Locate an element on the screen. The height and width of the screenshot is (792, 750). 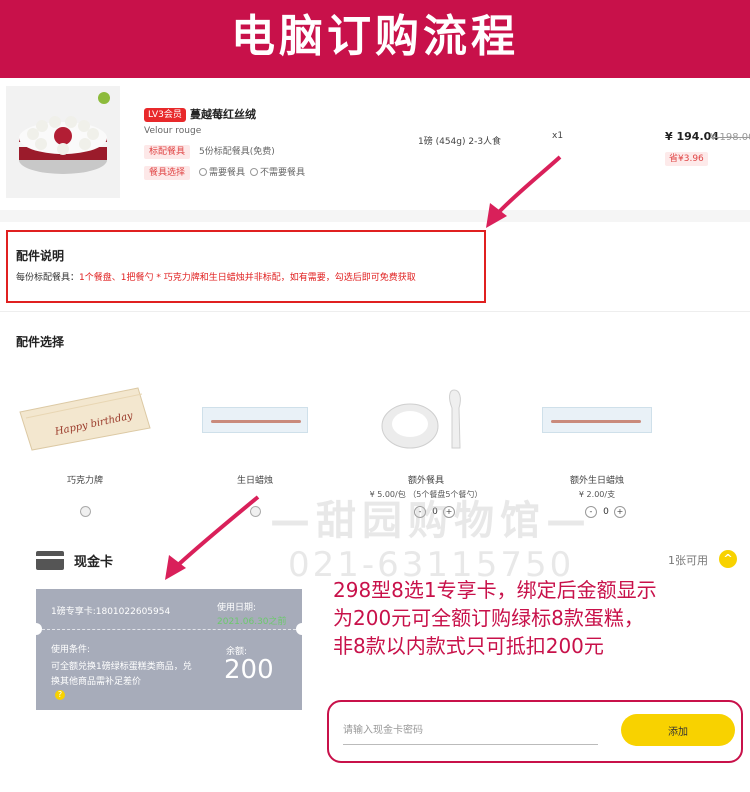
card-date-label: 使用日期: is located at coordinates (237, 608).